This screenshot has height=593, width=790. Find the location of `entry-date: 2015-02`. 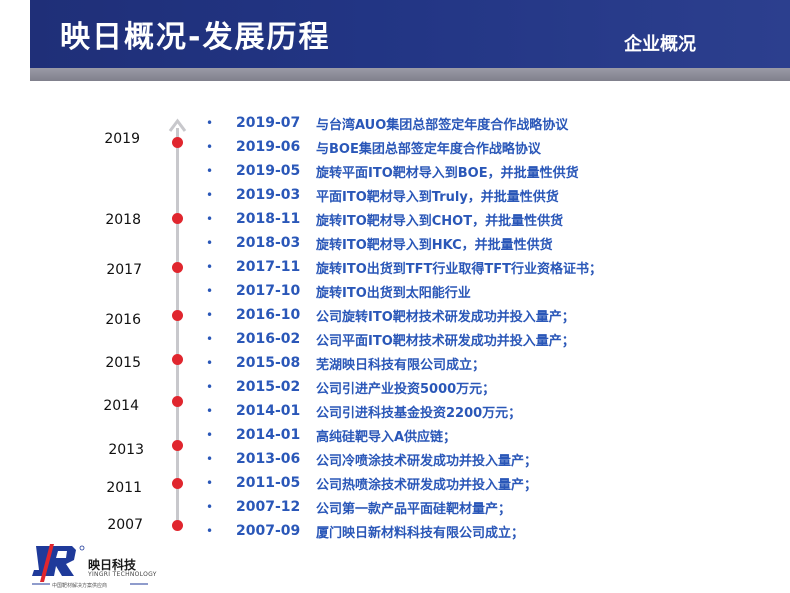

entry-date: 2015-02 is located at coordinates (268, 387).